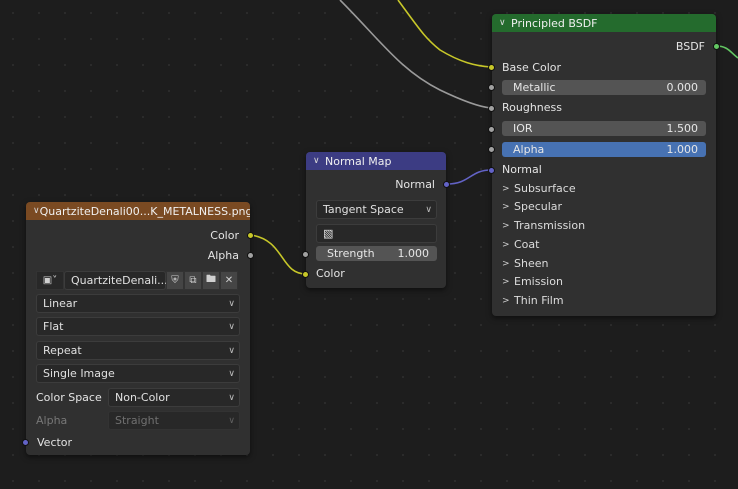 Image resolution: width=738 pixels, height=489 pixels. Describe the element at coordinates (376, 253) in the screenshot. I see `strength-field: Strength 1.000` at that location.